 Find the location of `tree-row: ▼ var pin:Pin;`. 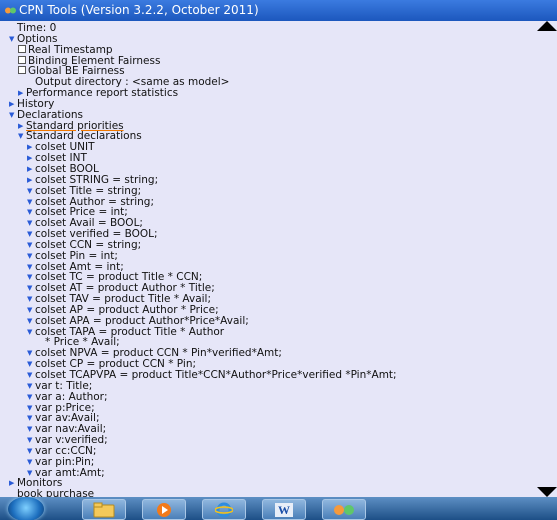

tree-row: ▼ var pin:Pin; is located at coordinates (266, 462).